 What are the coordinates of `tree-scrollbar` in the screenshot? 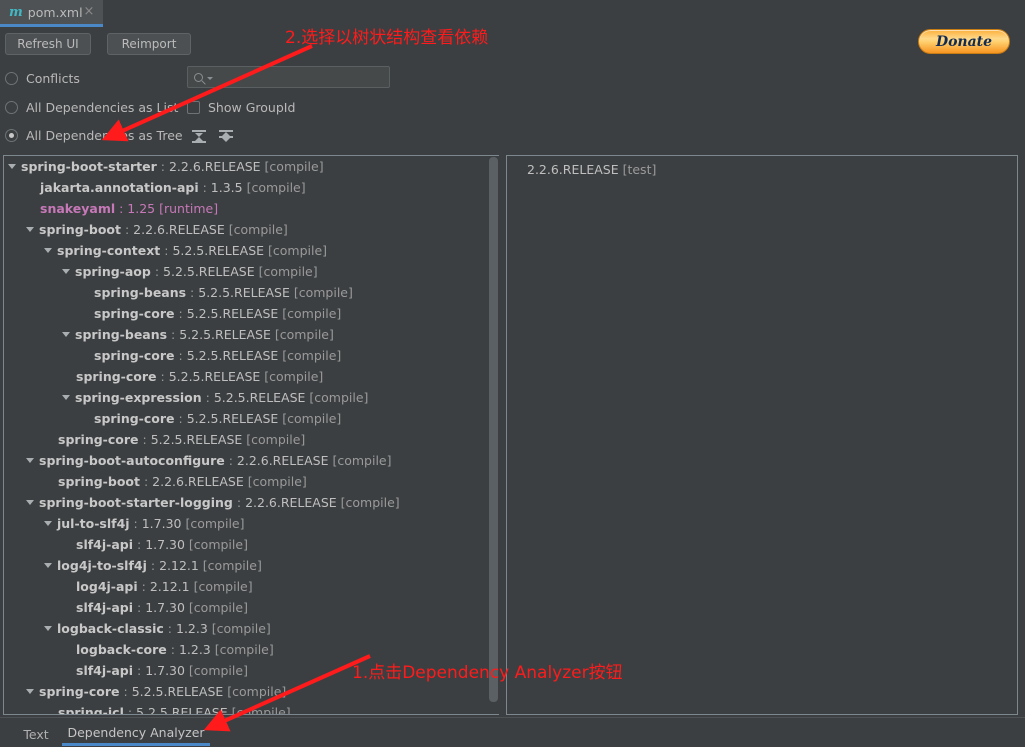 It's located at (493, 431).